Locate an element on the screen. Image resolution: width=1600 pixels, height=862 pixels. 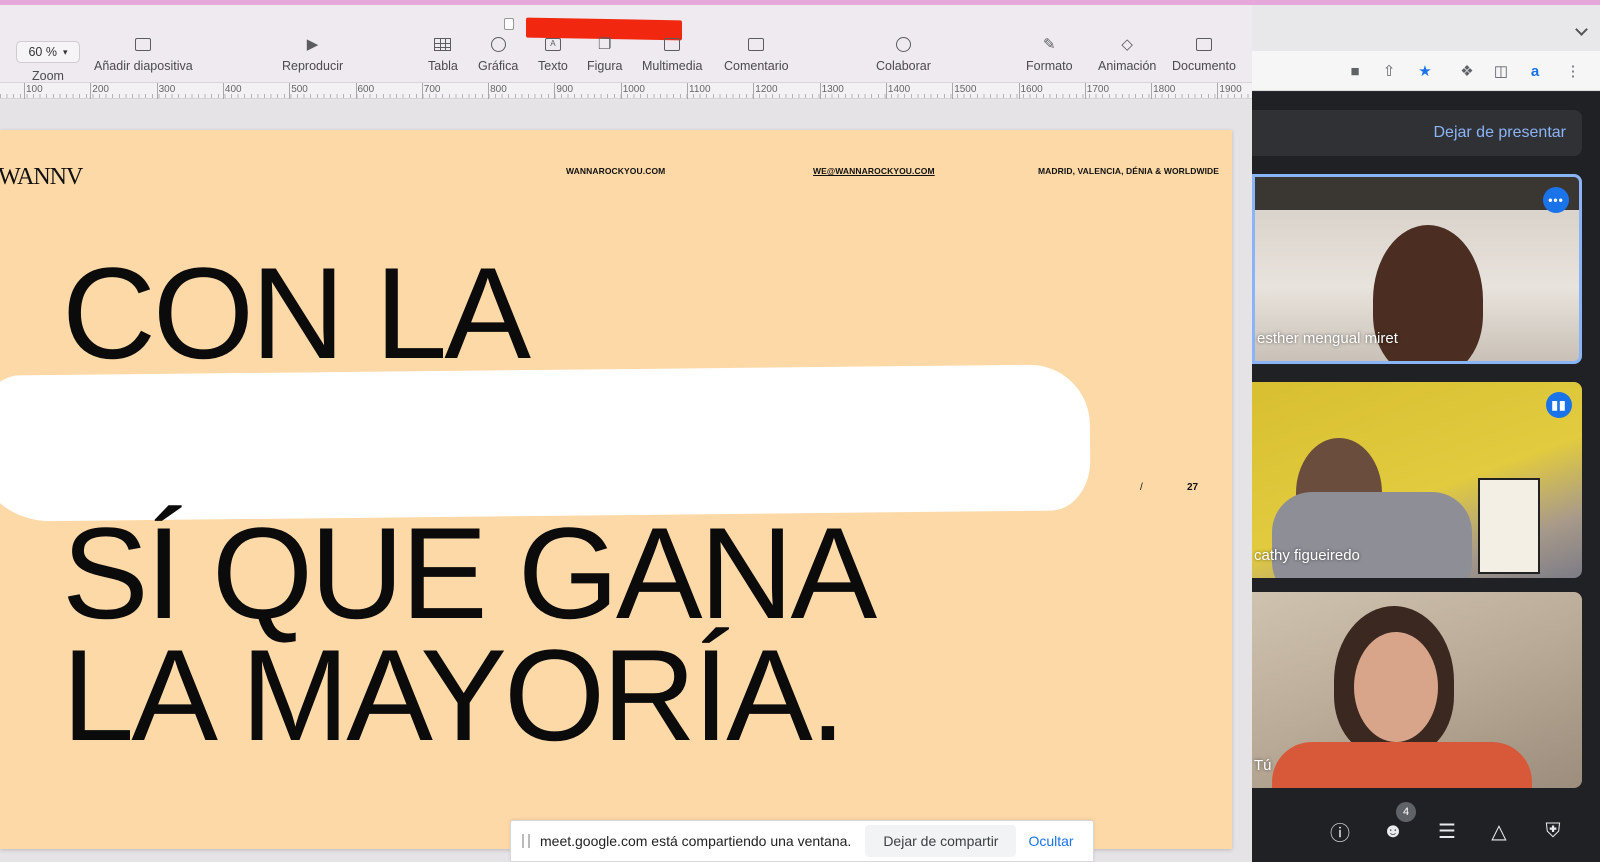
extension-icon: a is located at coordinates (1535, 71).